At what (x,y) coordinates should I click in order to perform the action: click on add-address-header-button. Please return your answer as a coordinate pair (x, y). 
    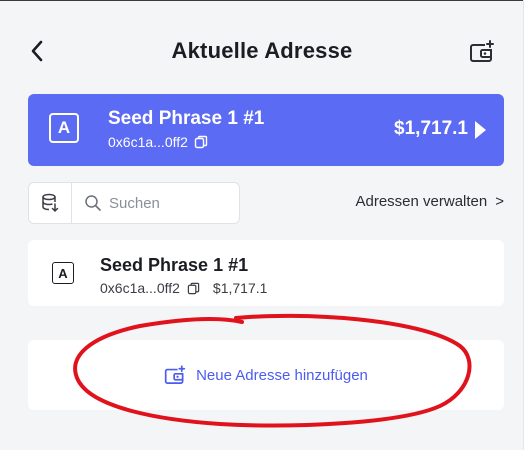
    Looking at the image, I should click on (482, 52).